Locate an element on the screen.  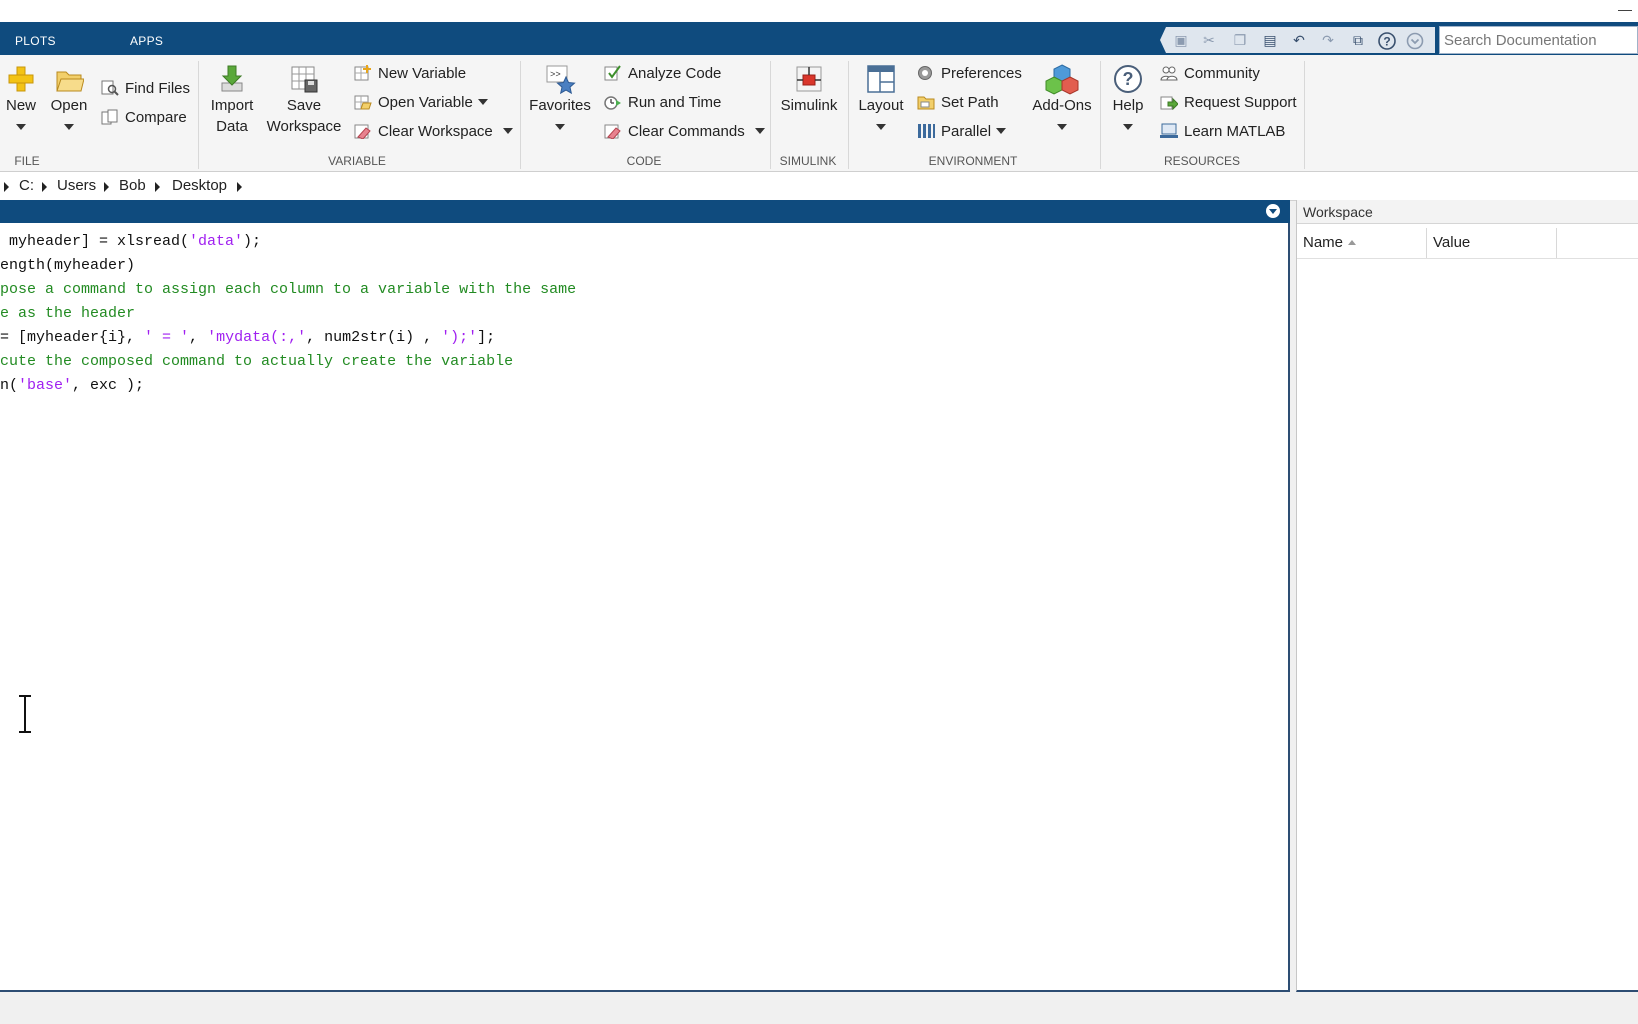
title-bar: — is located at coordinates (819, 11).